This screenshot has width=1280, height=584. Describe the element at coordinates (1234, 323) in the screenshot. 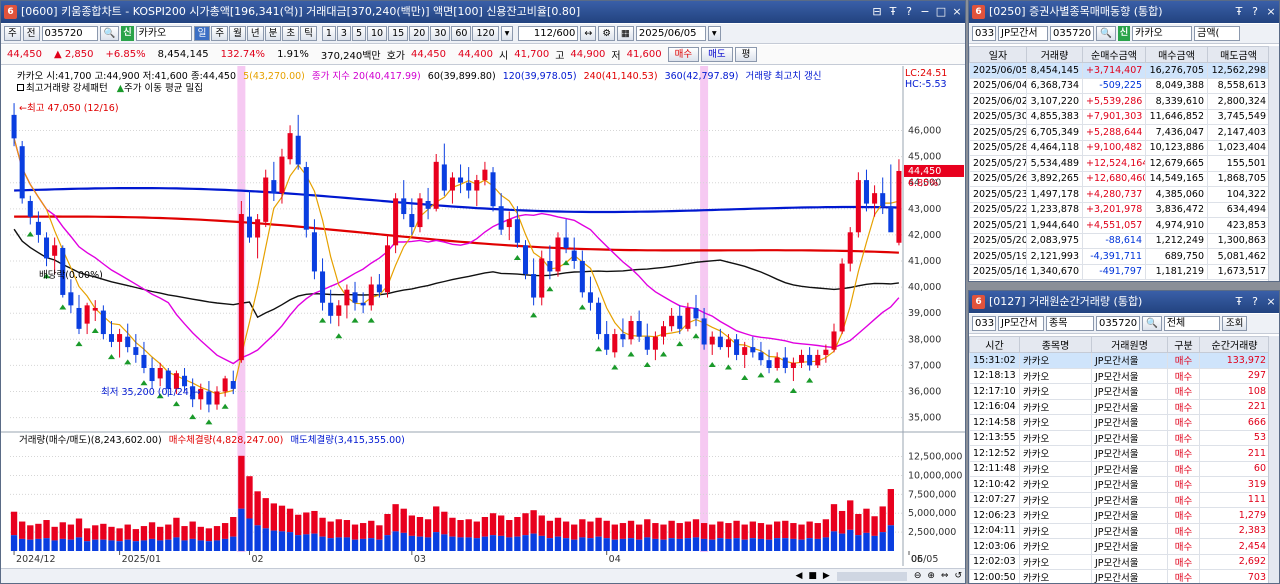

I see `tick-search-button: 조회` at that location.